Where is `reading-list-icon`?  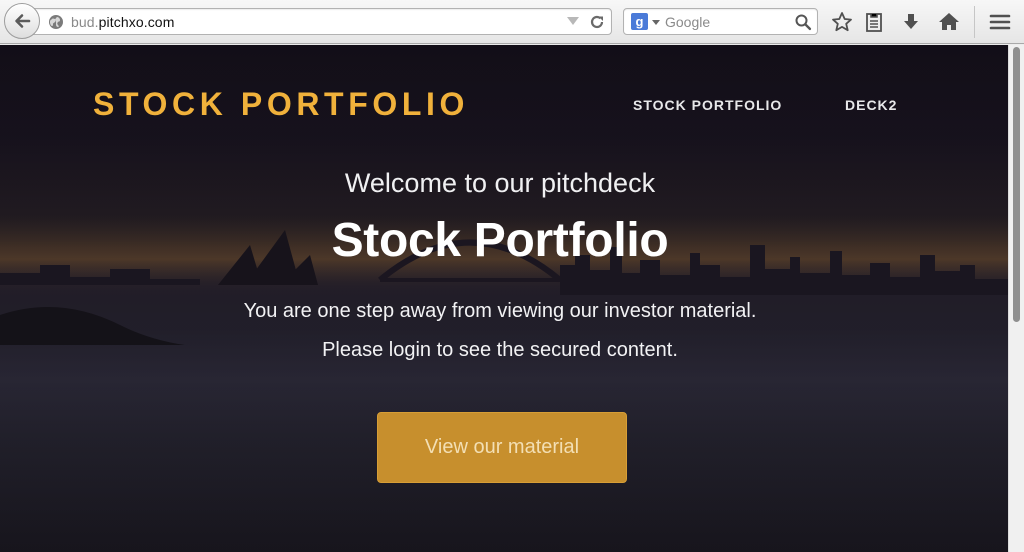 reading-list-icon is located at coordinates (874, 22).